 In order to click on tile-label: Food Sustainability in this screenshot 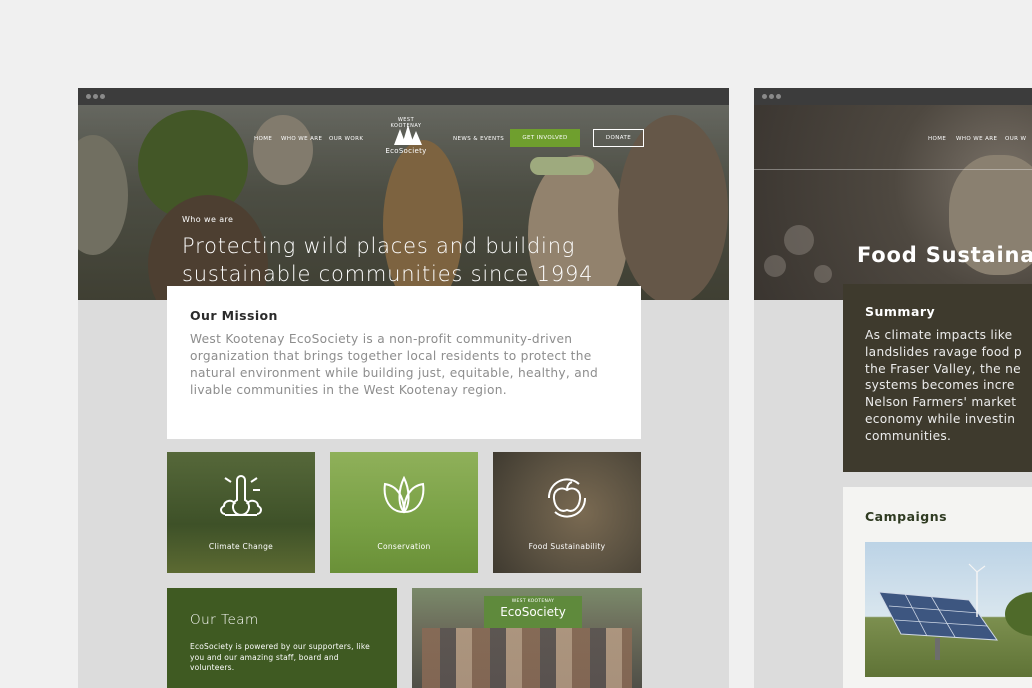, I will do `click(567, 546)`.